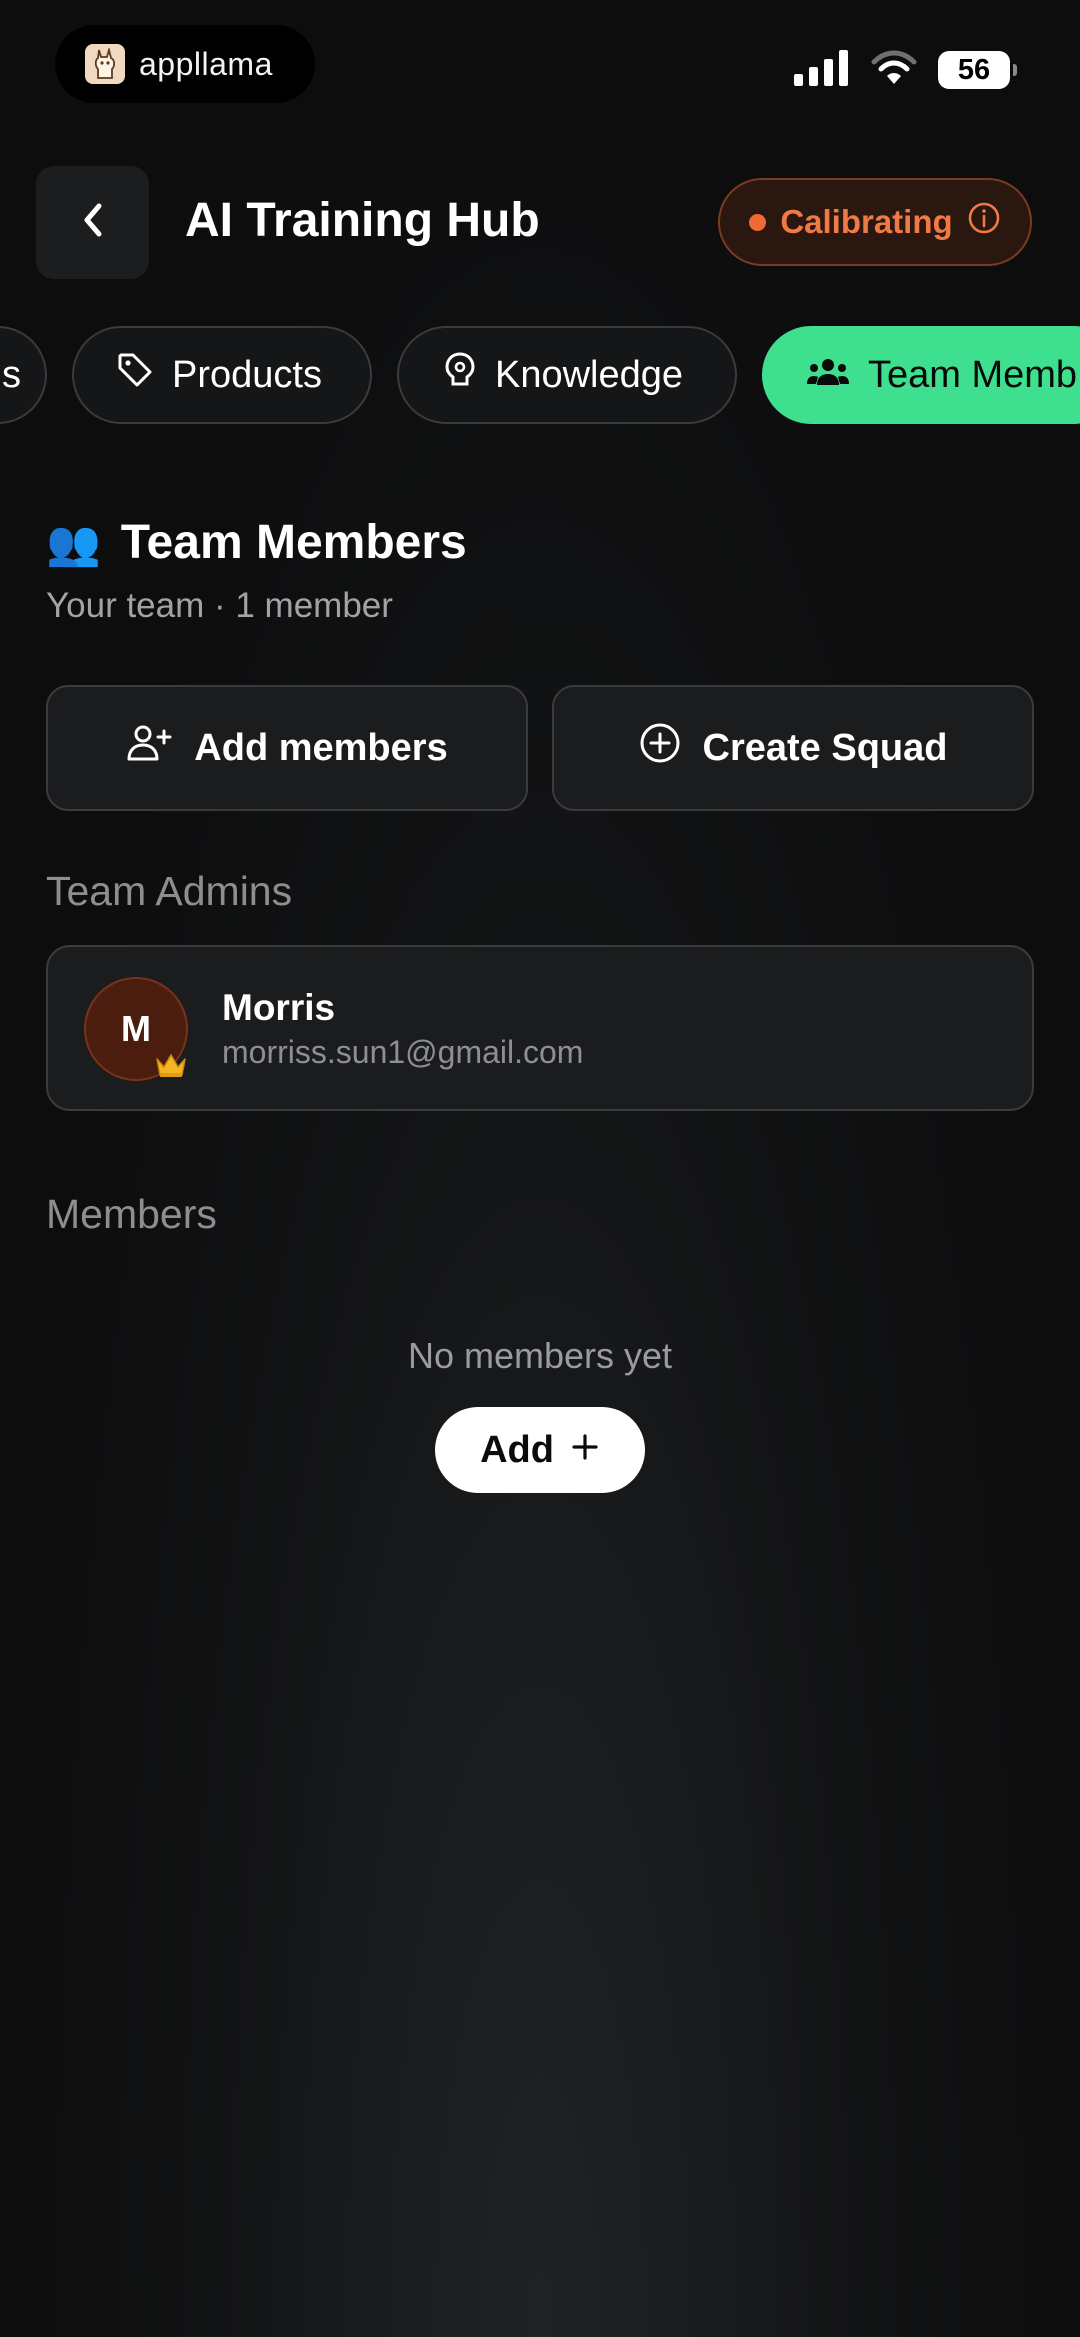 The height and width of the screenshot is (2337, 1080). Describe the element at coordinates (984, 222) in the screenshot. I see `info-icon` at that location.